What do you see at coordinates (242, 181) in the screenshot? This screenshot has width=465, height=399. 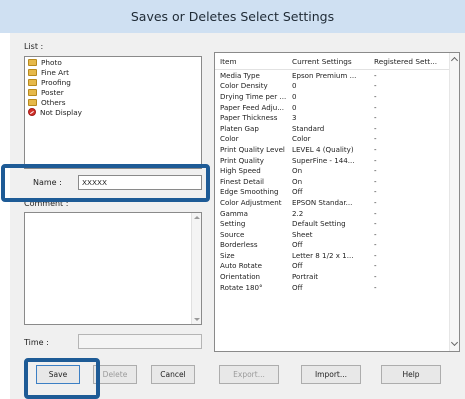 I see `cell-item: Finest Detail` at bounding box center [242, 181].